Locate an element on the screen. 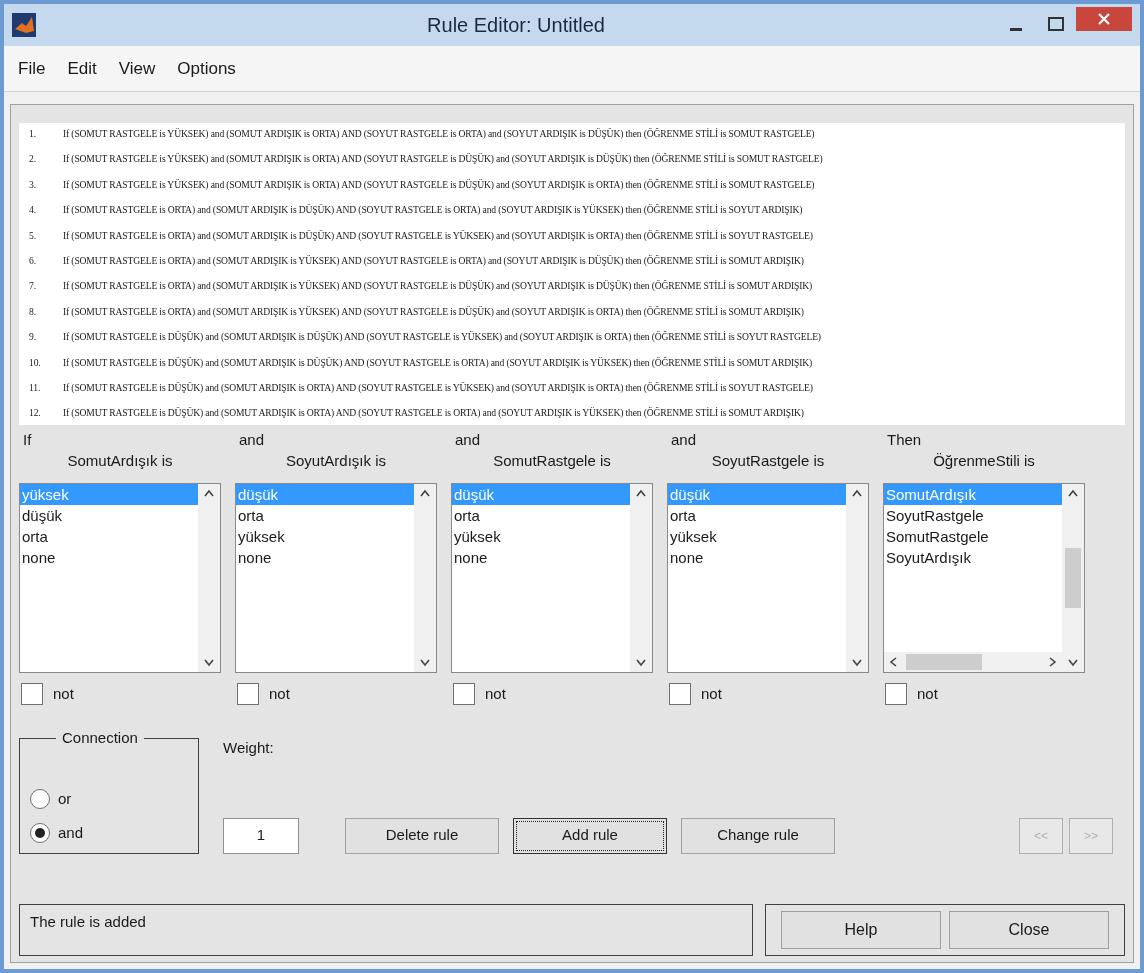  variable-label: ÖğrenmeStili is is located at coordinates (984, 461).